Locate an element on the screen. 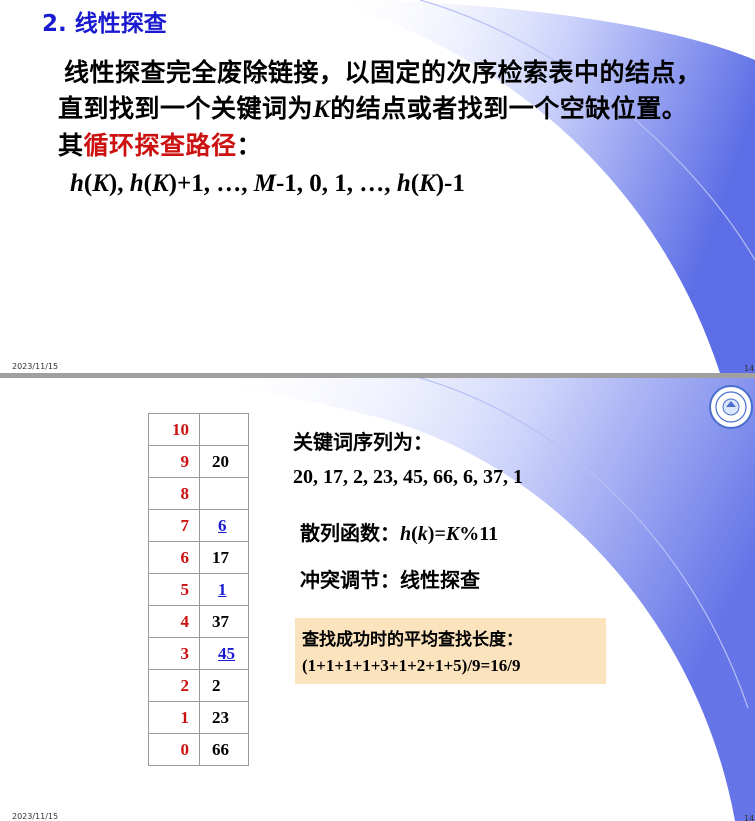  paragraph-line-3: 其循环探查路径： is located at coordinates (160, 145).